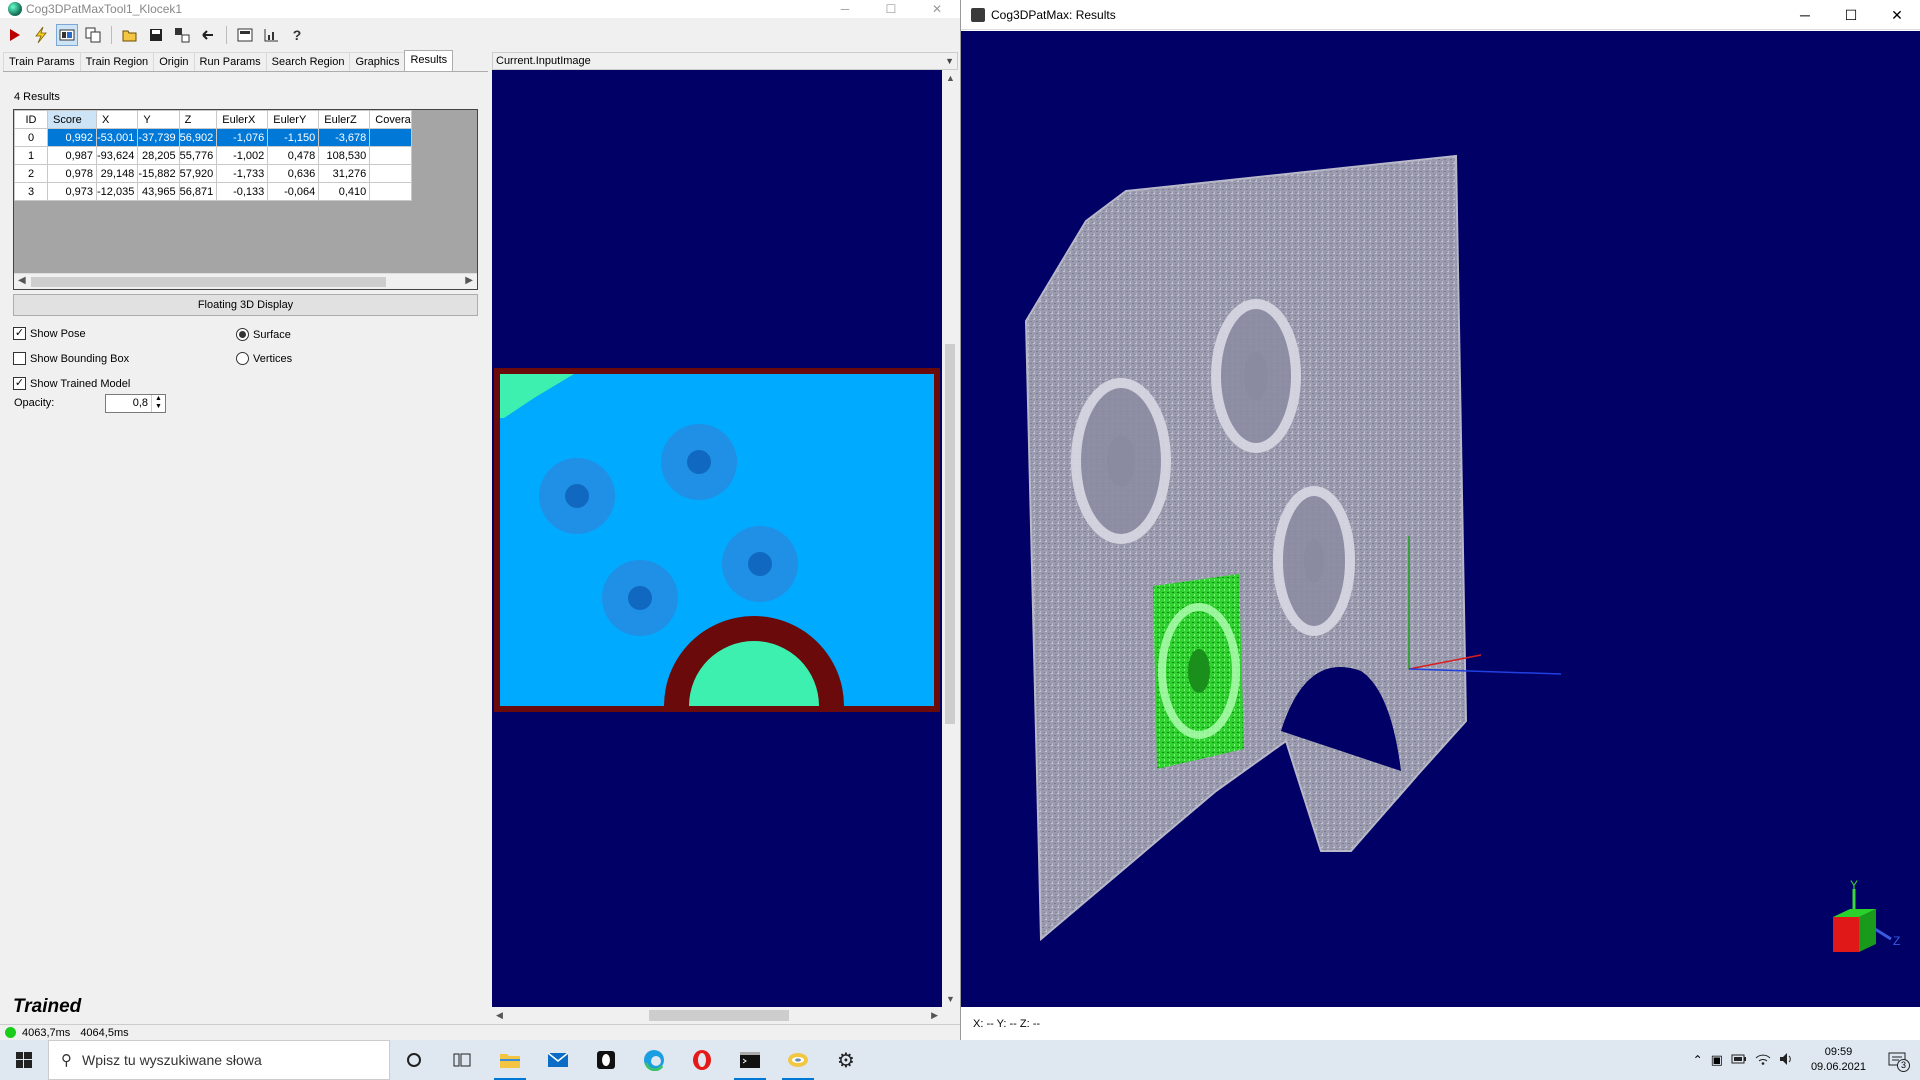 This screenshot has height=1080, width=1920. What do you see at coordinates (390, 119) in the screenshot?
I see `col-header-coverage: Covera` at bounding box center [390, 119].